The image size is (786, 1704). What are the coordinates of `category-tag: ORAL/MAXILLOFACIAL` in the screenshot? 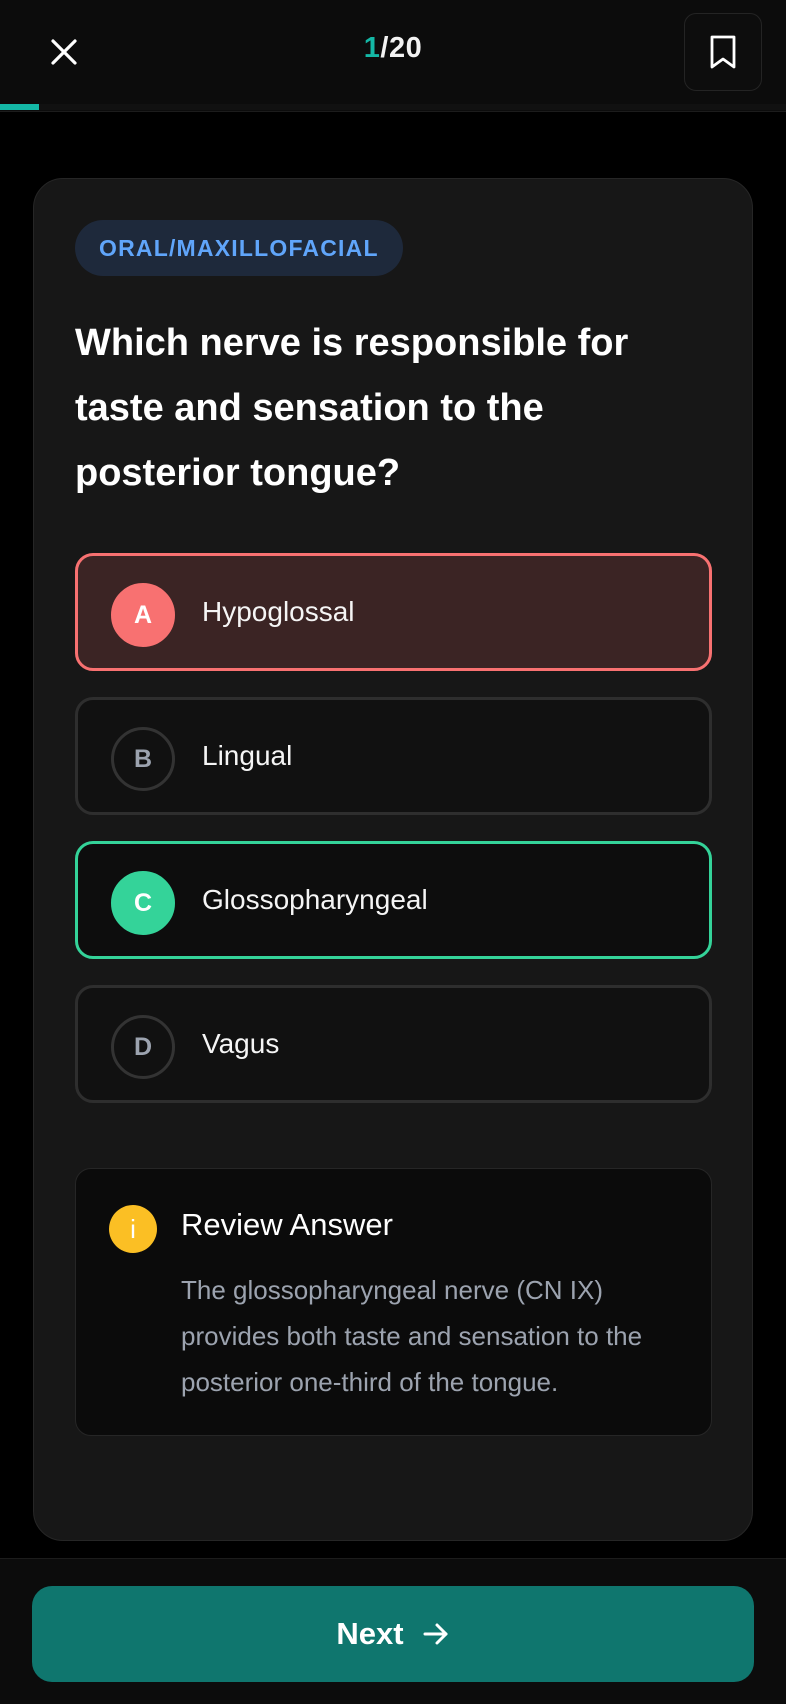 It's located at (239, 248).